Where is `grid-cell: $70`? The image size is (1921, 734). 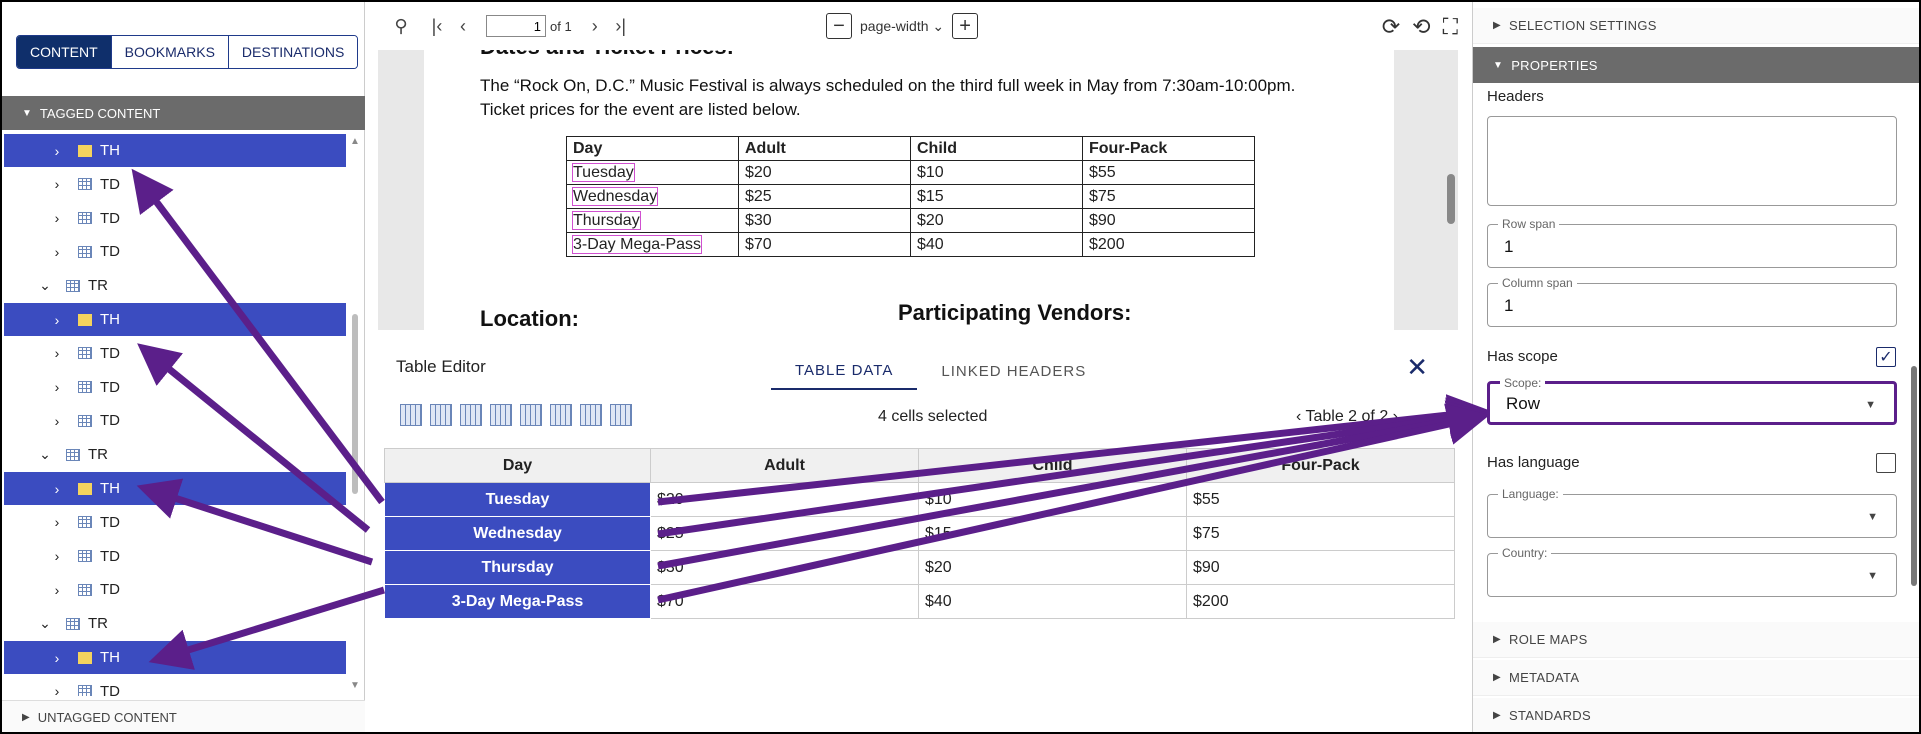 grid-cell: $70 is located at coordinates (784, 601).